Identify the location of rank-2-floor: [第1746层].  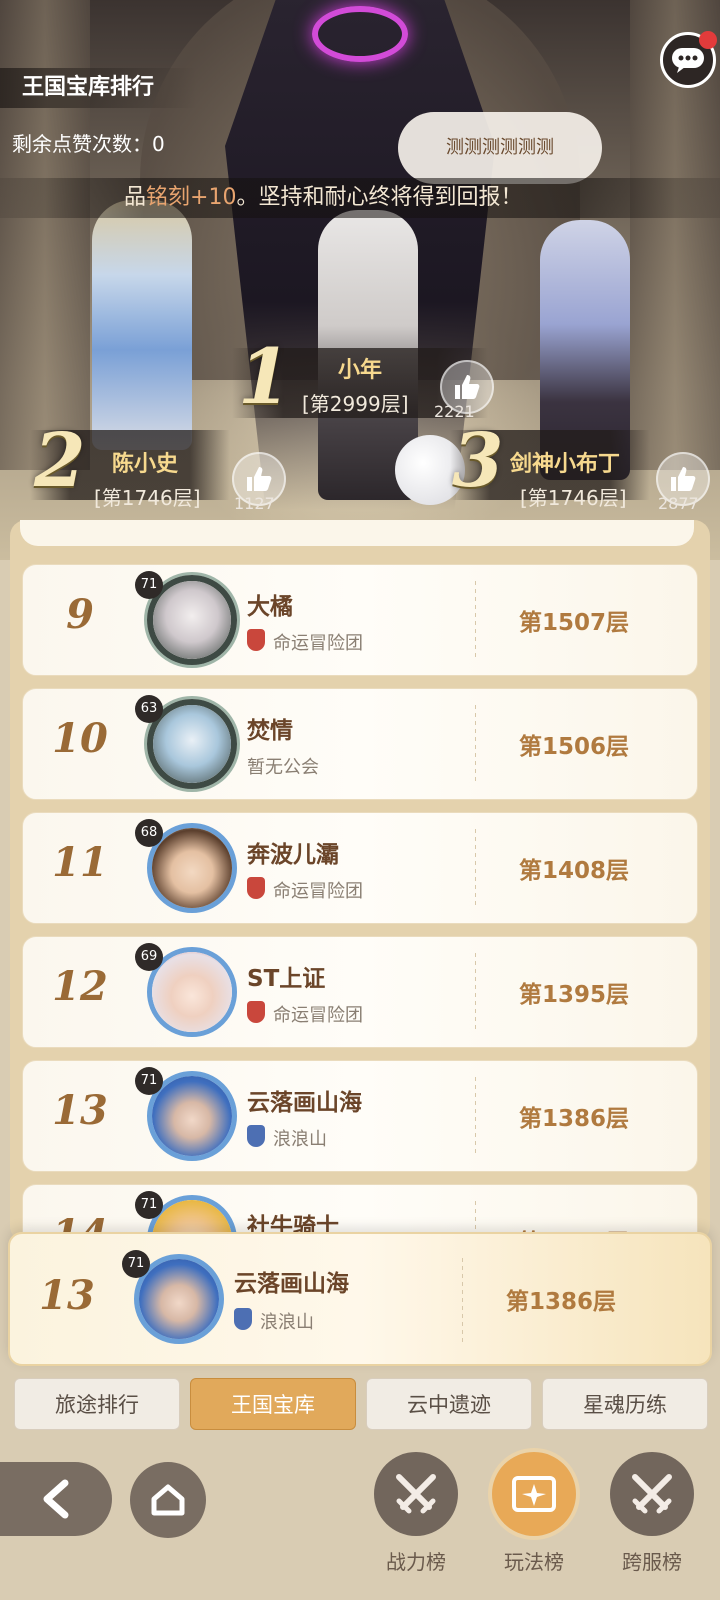
(147, 498).